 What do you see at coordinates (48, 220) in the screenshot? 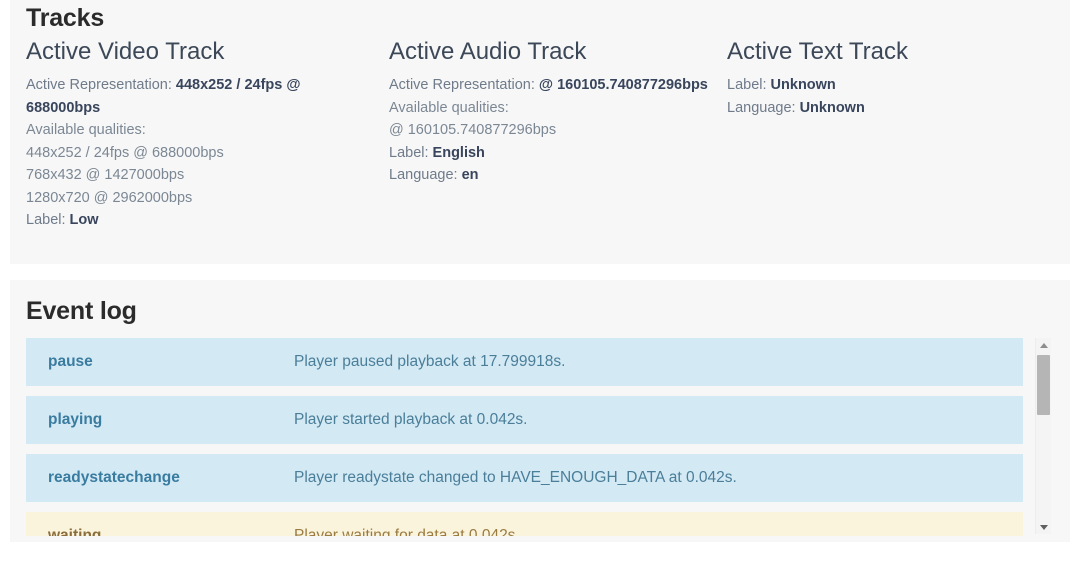
I see `video-label-key: Label:` at bounding box center [48, 220].